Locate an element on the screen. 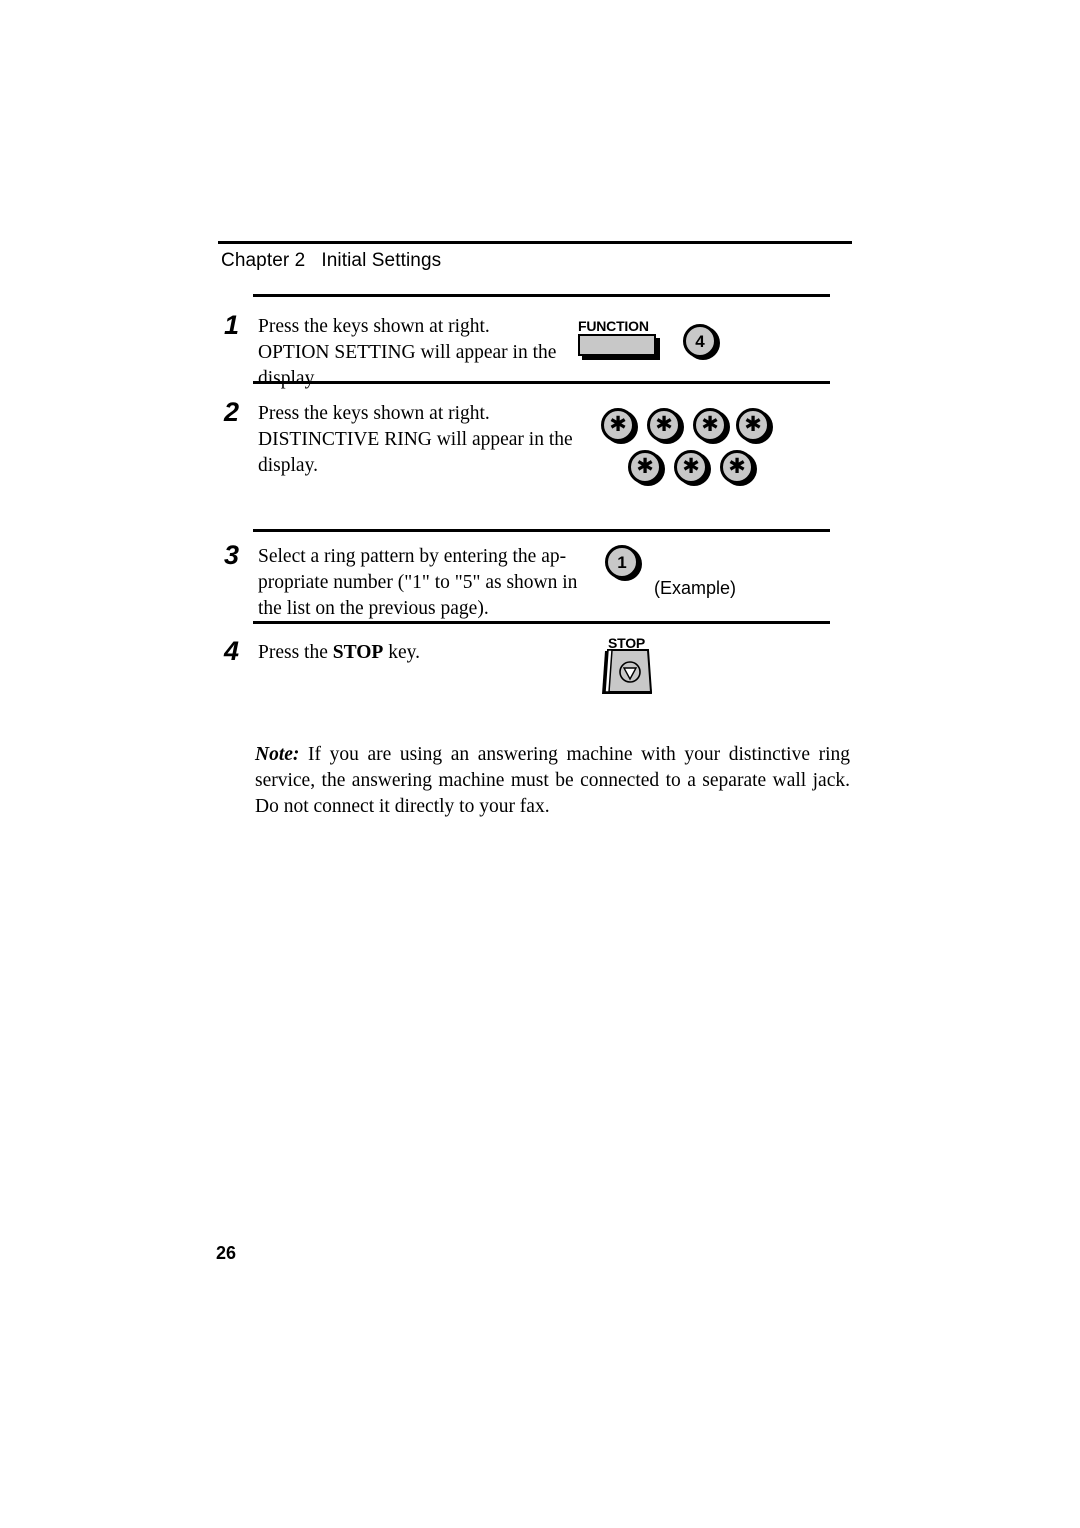 This screenshot has height=1528, width=1080. step-number-3: 3 is located at coordinates (232, 555).